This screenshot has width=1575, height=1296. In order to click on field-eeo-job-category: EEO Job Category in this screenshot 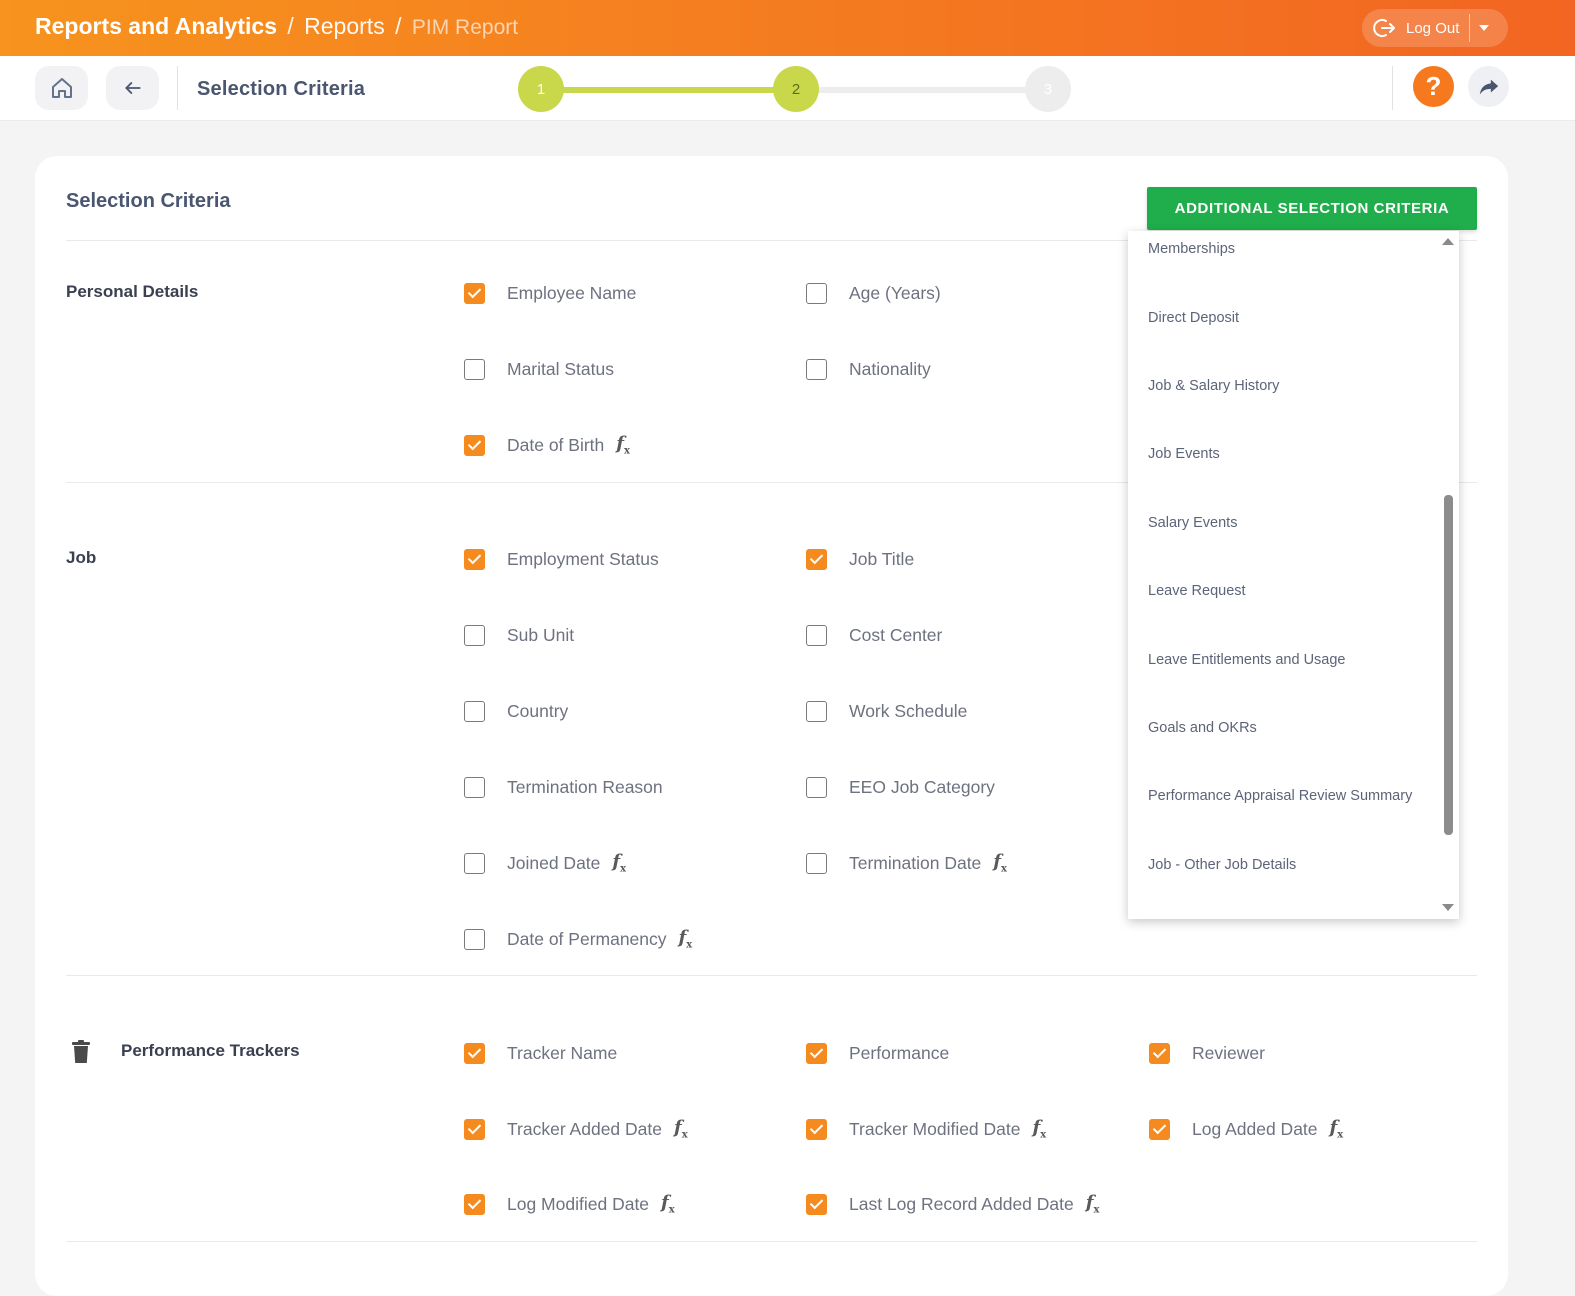, I will do `click(900, 787)`.